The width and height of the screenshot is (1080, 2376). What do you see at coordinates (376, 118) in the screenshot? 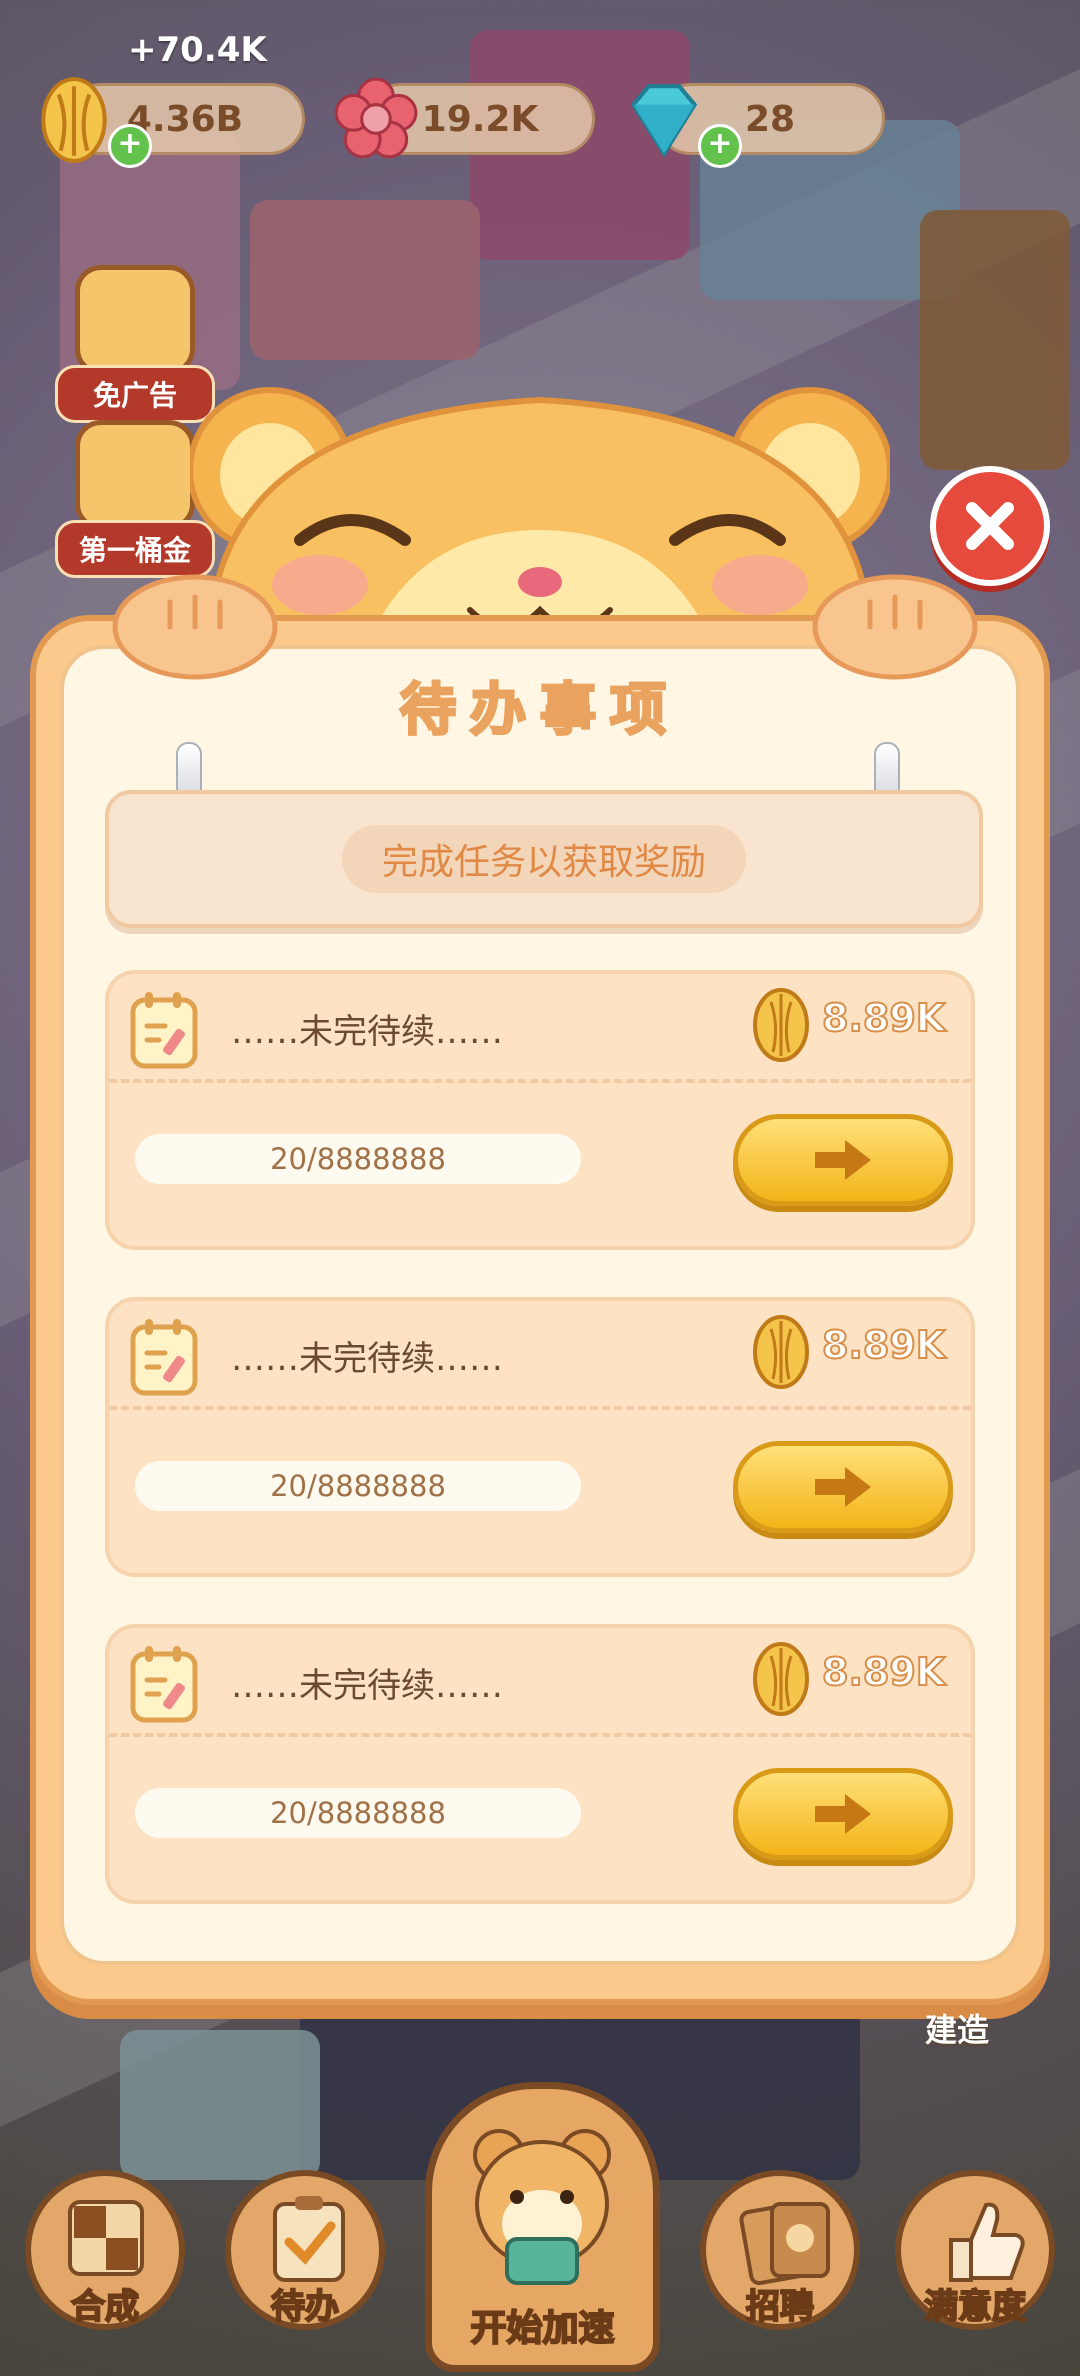
I see `flower-icon` at bounding box center [376, 118].